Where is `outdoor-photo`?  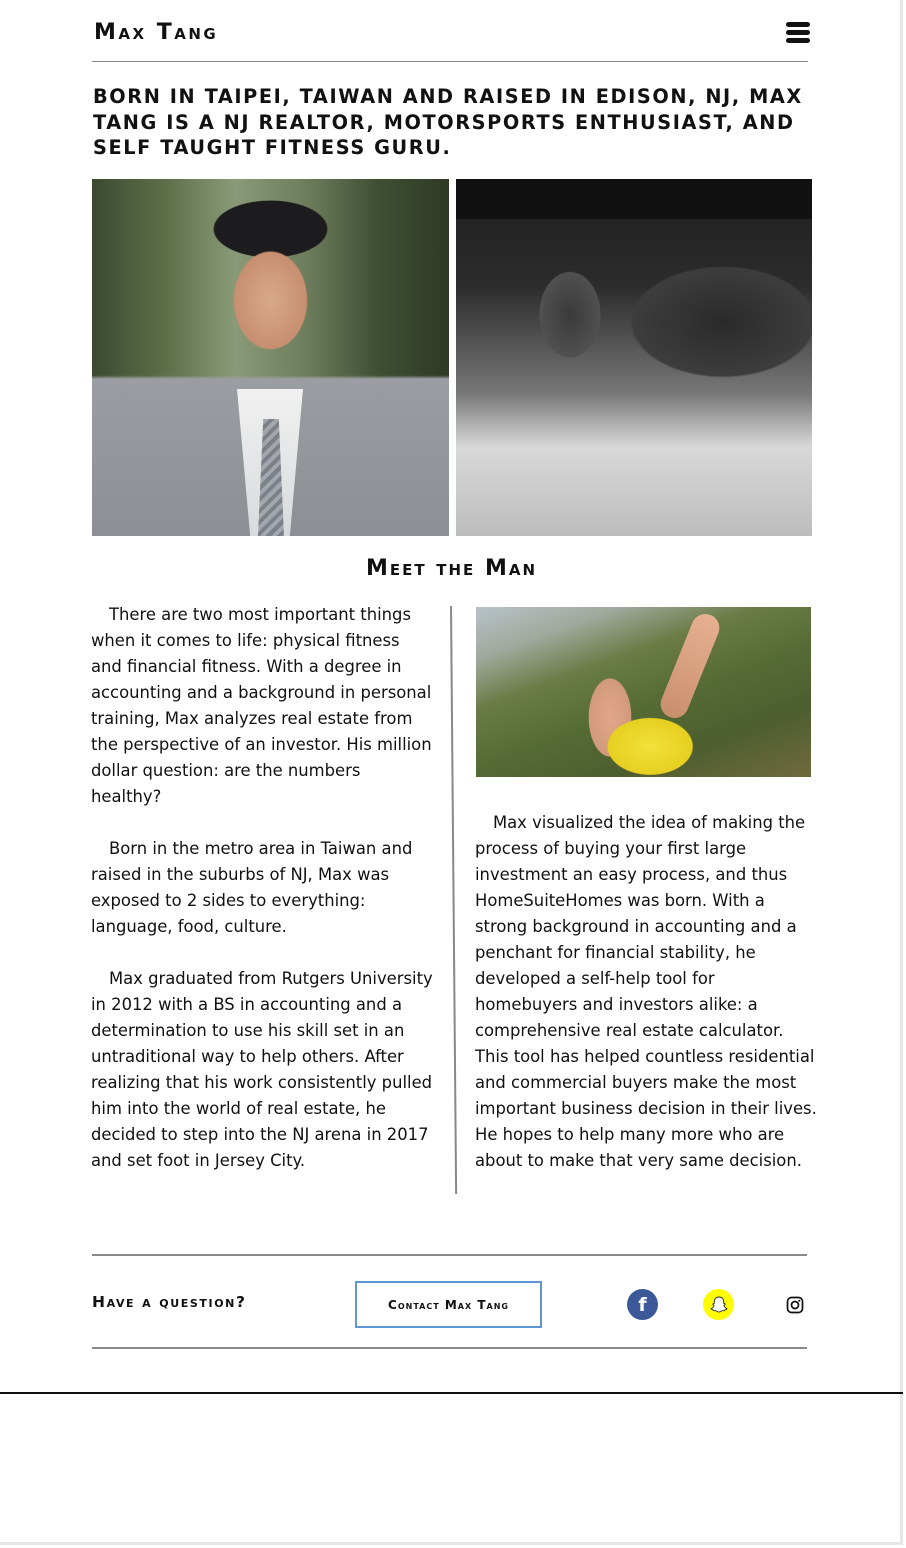 outdoor-photo is located at coordinates (643, 692).